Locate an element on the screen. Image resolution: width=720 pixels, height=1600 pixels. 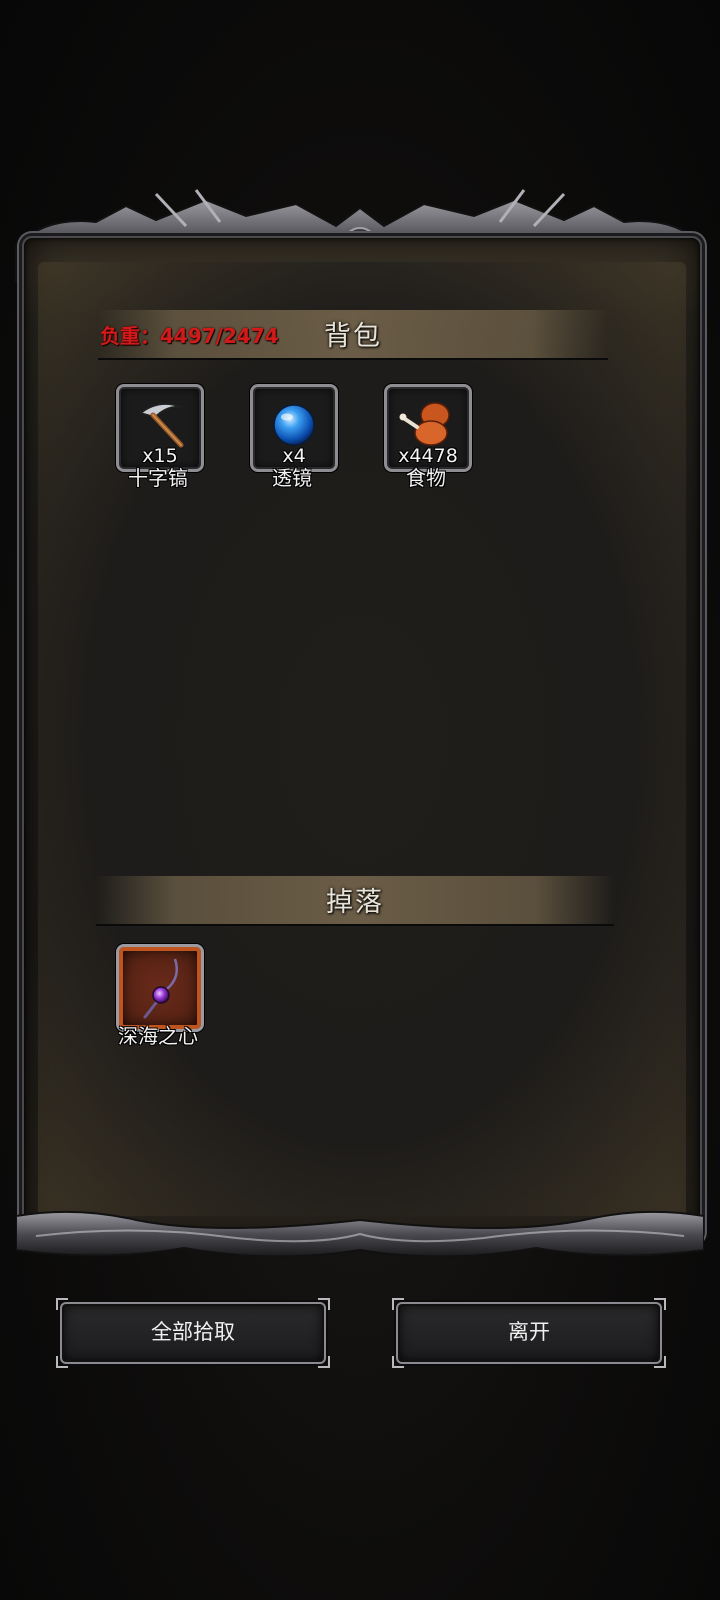
leave-label: 离开 is located at coordinates (529, 1332).